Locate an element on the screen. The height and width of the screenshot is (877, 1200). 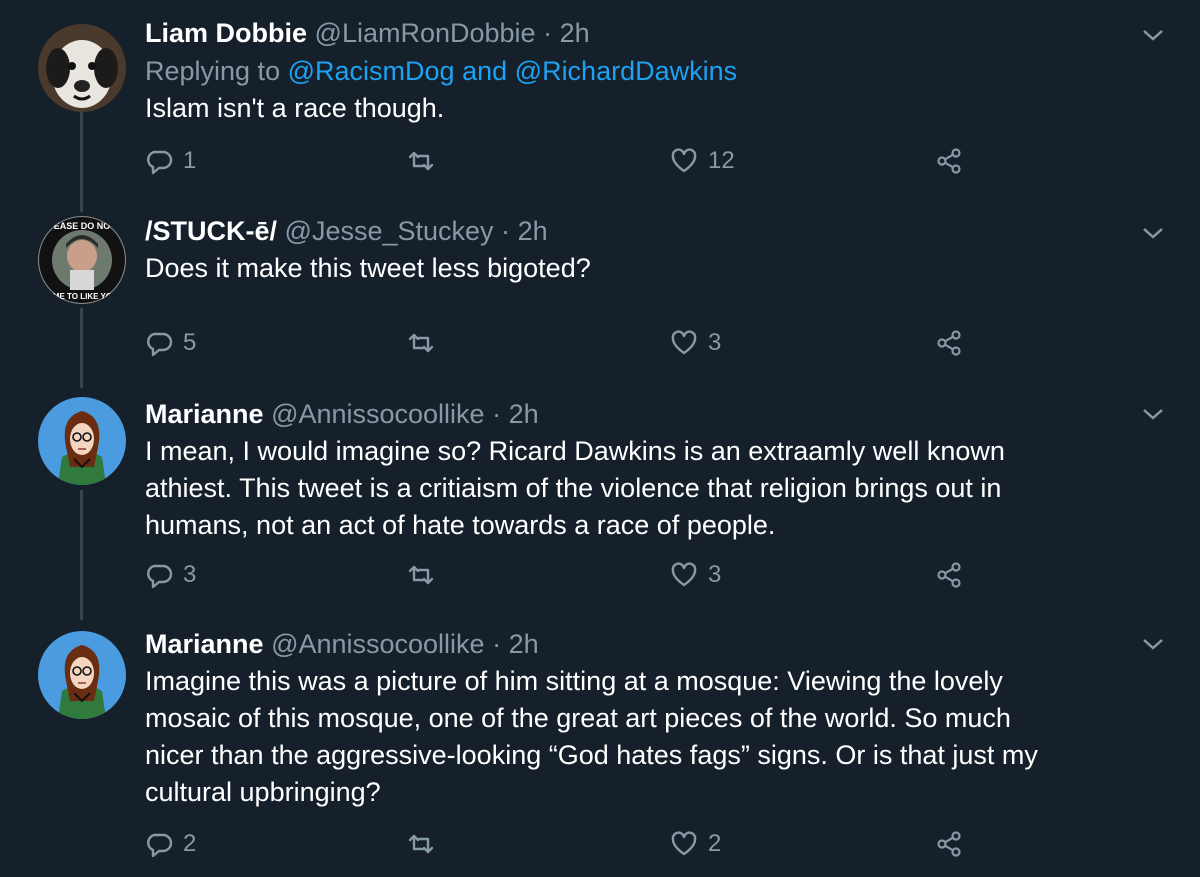
tweet-text-line: cultural upbringing? is located at coordinates (263, 792).